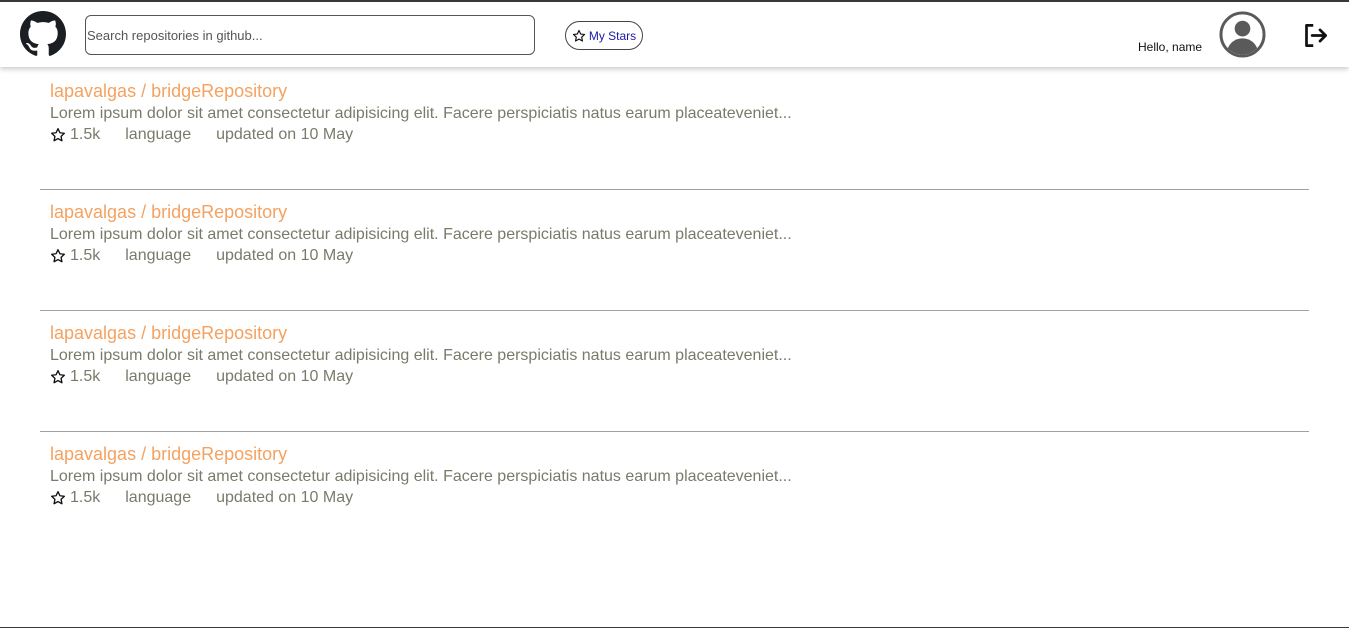 The width and height of the screenshot is (1349, 628). I want to click on top-navbar: My Stars Hello, name, so click(674, 34).